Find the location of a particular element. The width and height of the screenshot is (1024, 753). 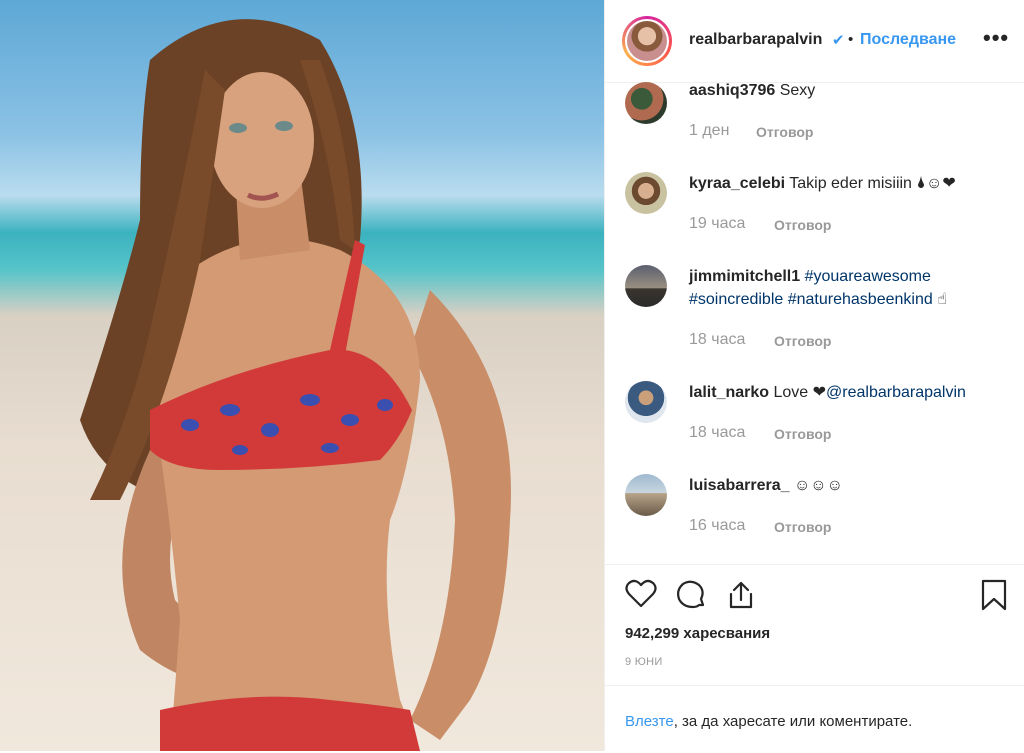

commenter-username: kyraa_celebi is located at coordinates (737, 183).